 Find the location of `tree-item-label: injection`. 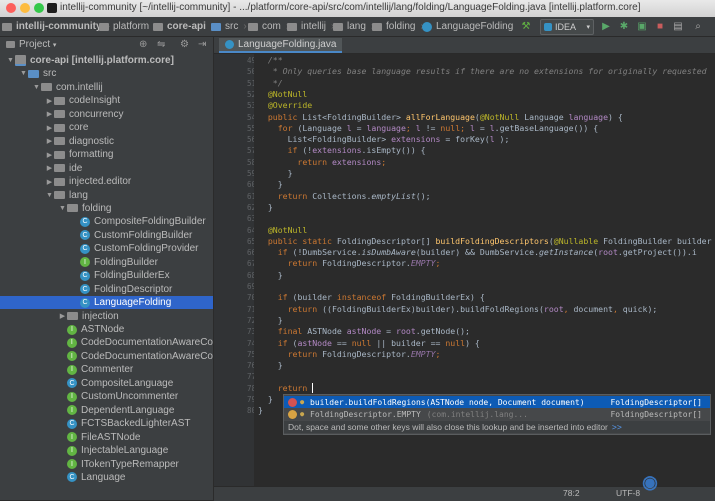

tree-item-label: injection is located at coordinates (100, 316).